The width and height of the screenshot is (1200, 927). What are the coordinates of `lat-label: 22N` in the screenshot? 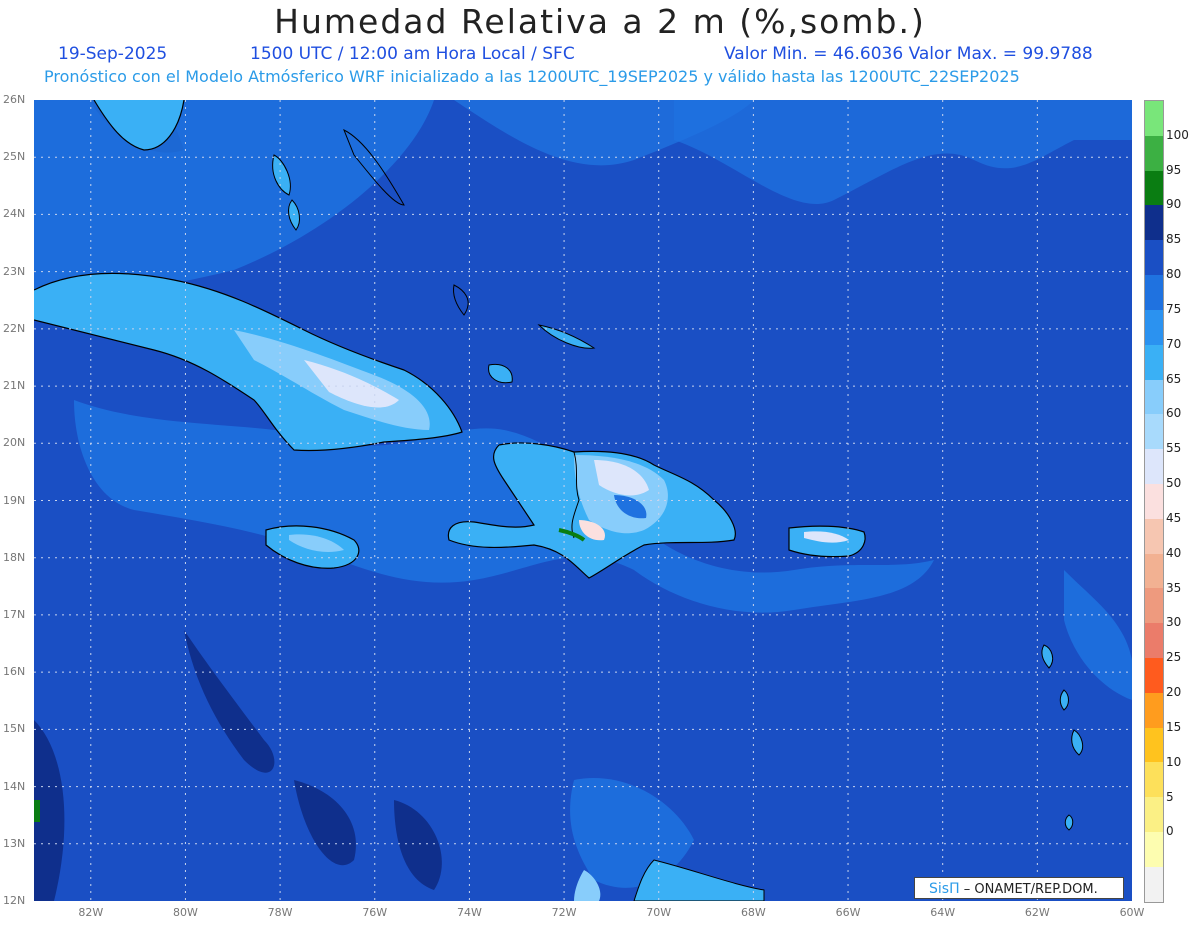 It's located at (14, 328).